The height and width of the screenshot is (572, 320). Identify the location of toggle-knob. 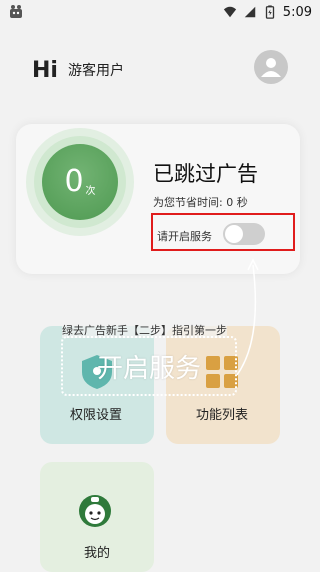
(234, 234).